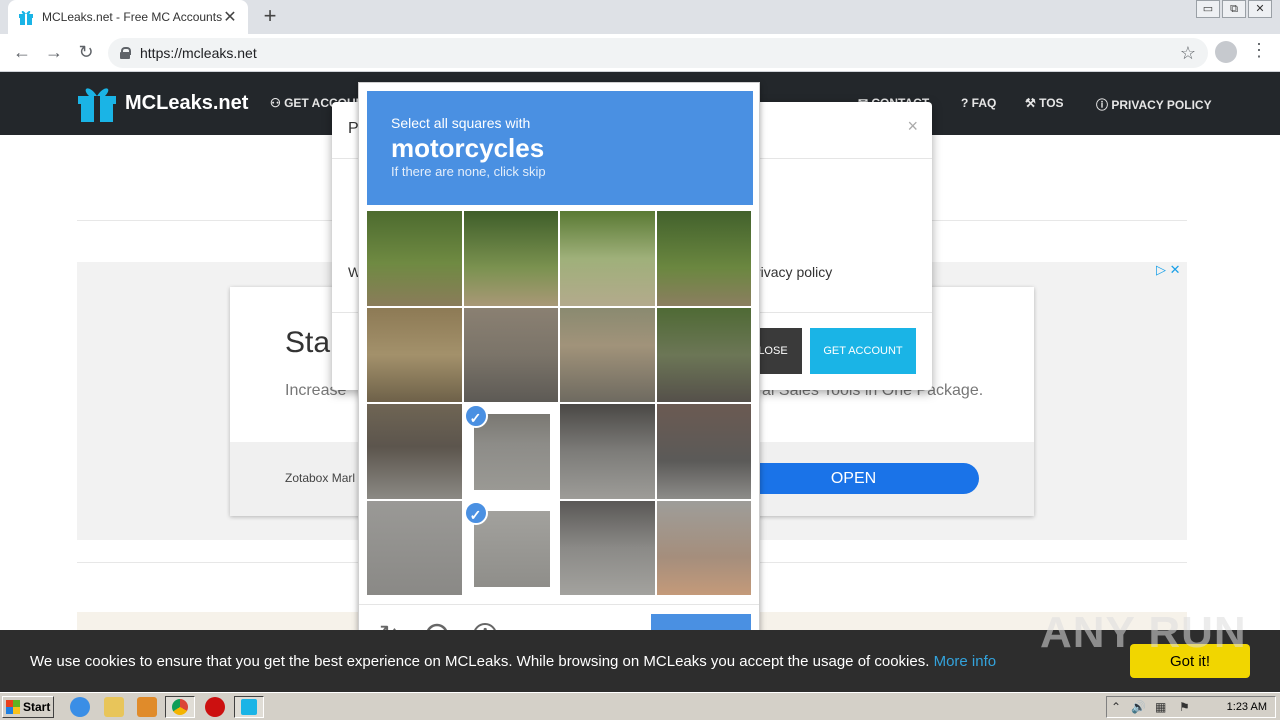 The width and height of the screenshot is (1280, 720). Describe the element at coordinates (132, 17) in the screenshot. I see `tab-title: MCLeaks.net - Free MC Accounts` at that location.